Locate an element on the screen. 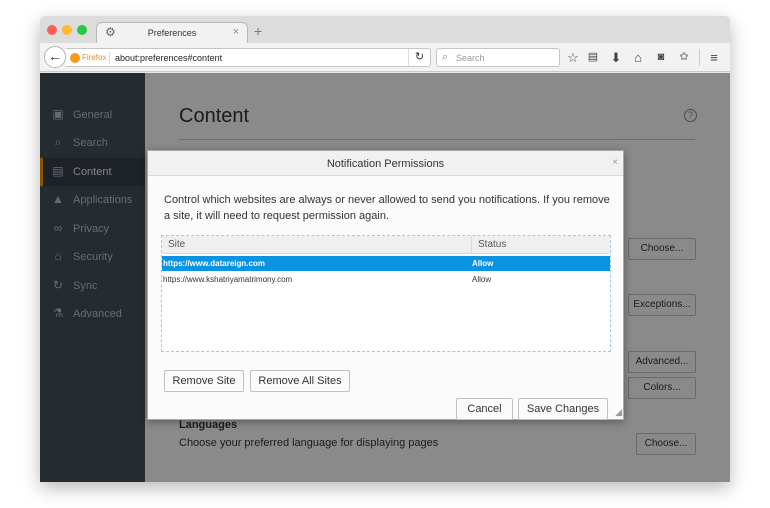 This screenshot has height=508, width=770. new-tab-button: + is located at coordinates (258, 31).